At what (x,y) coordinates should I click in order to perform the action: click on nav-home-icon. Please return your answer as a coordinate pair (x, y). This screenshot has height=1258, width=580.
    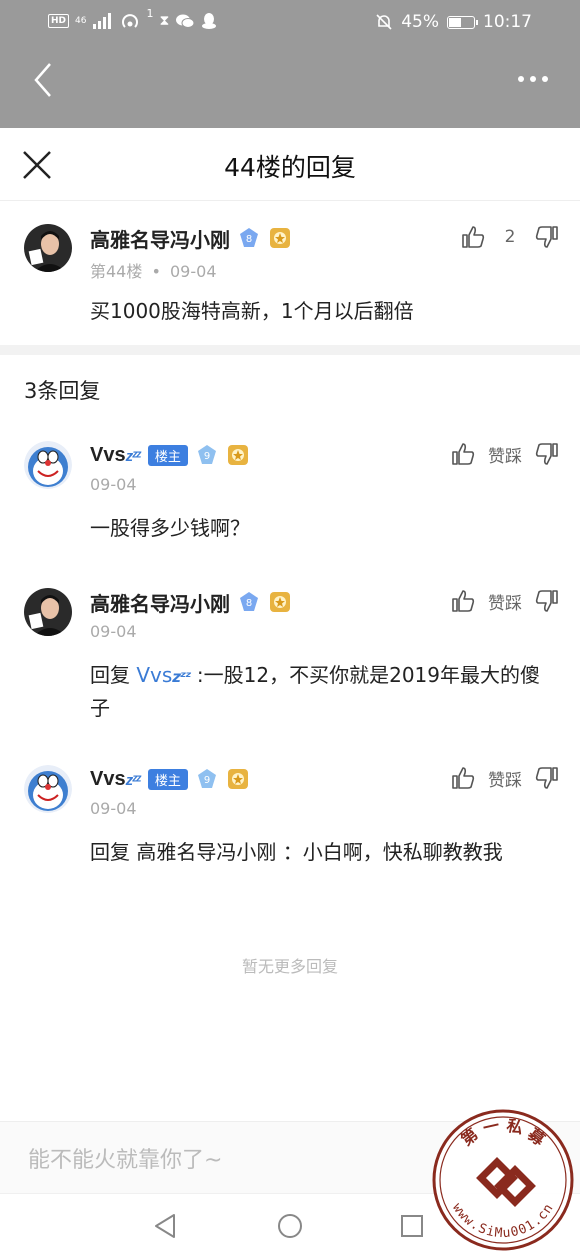
    Looking at the image, I should click on (290, 1226).